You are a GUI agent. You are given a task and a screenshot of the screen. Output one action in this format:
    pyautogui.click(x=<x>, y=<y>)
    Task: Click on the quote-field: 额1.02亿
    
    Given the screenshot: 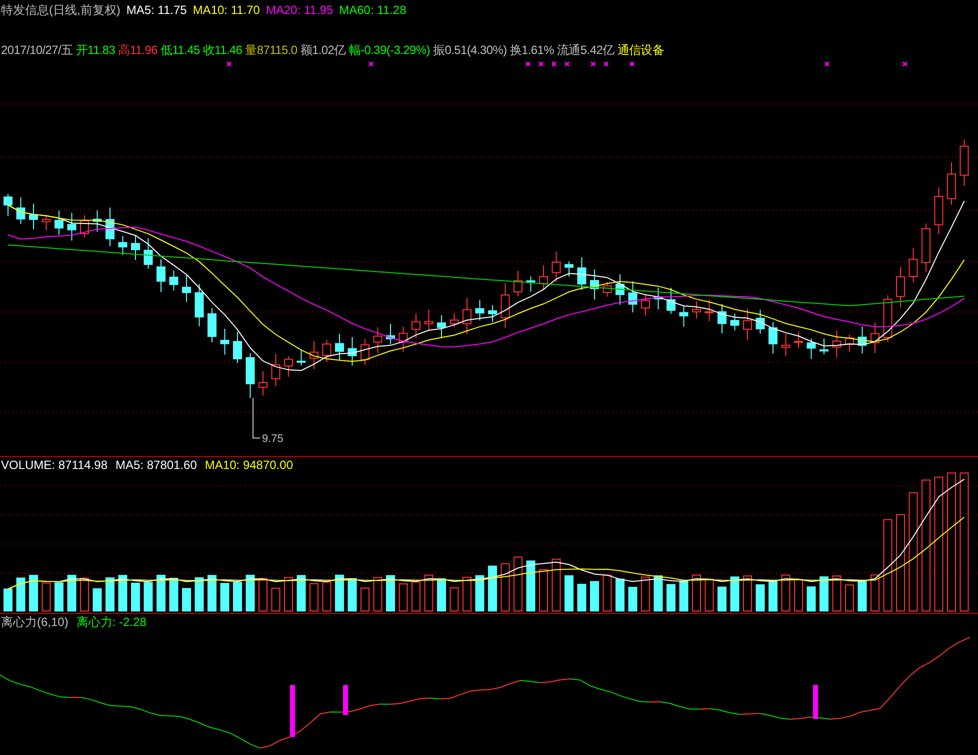 What is the action you would take?
    pyautogui.click(x=323, y=50)
    